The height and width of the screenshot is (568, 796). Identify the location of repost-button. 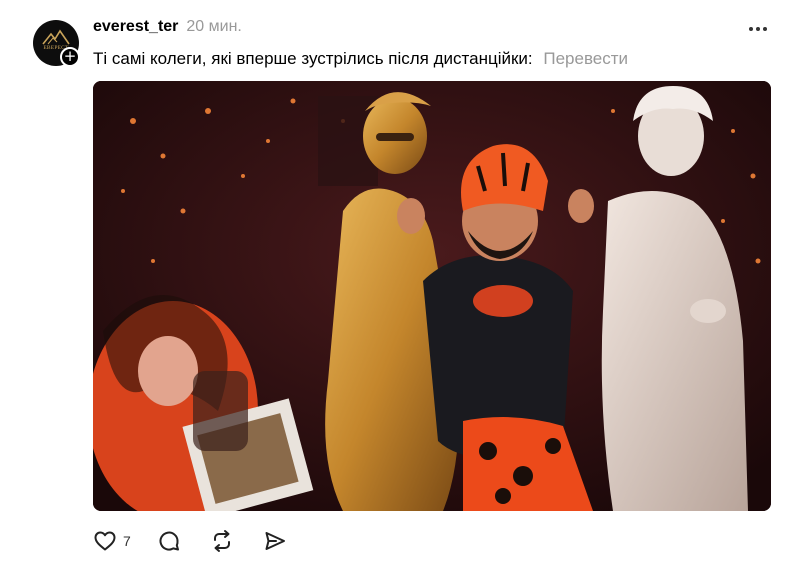
(222, 541).